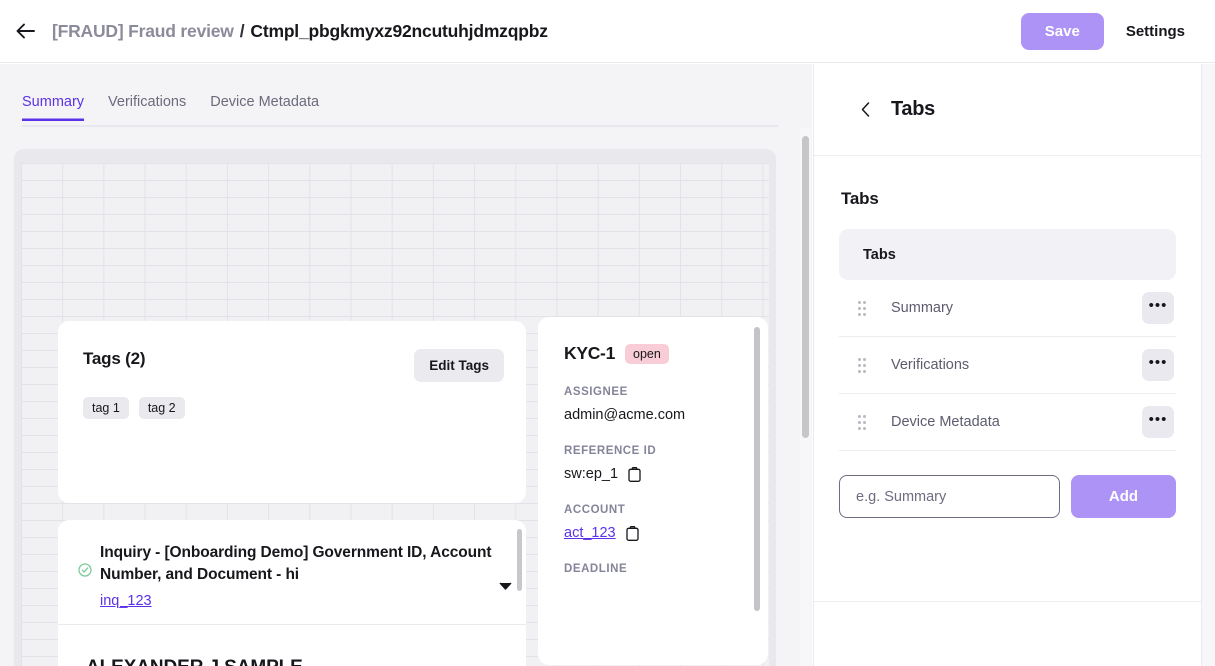 The height and width of the screenshot is (666, 1215). I want to click on tags-card: Tags (2) Edit Tags tag 1 tag 2, so click(292, 412).